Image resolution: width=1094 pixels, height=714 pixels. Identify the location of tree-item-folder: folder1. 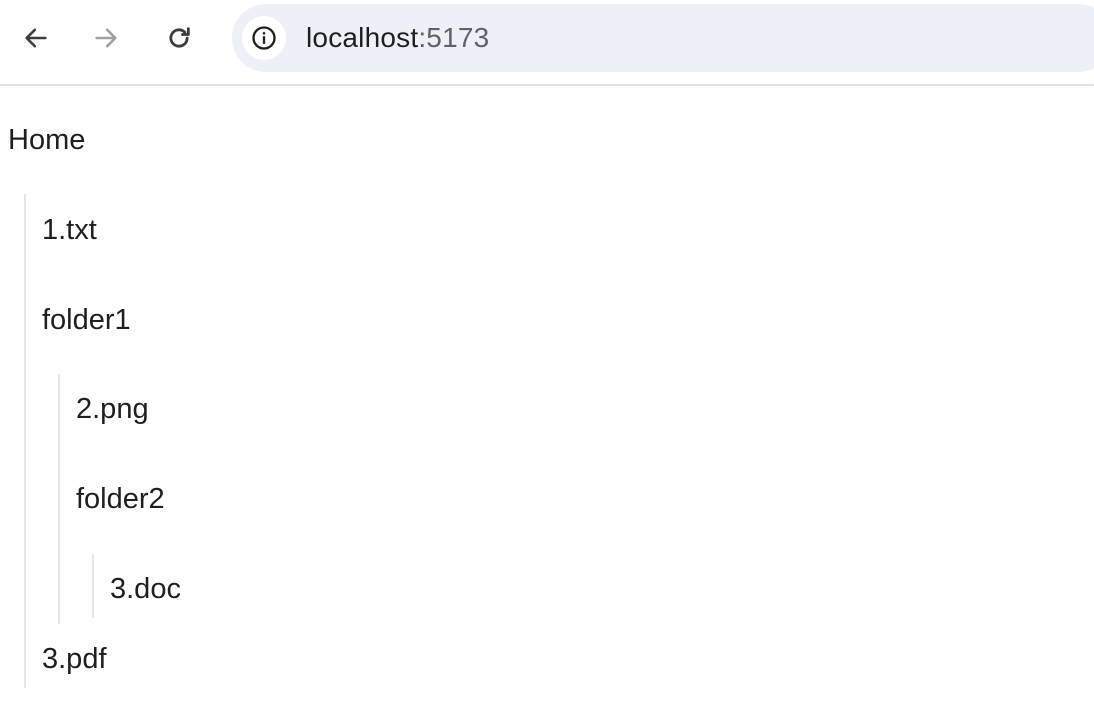
(86, 320).